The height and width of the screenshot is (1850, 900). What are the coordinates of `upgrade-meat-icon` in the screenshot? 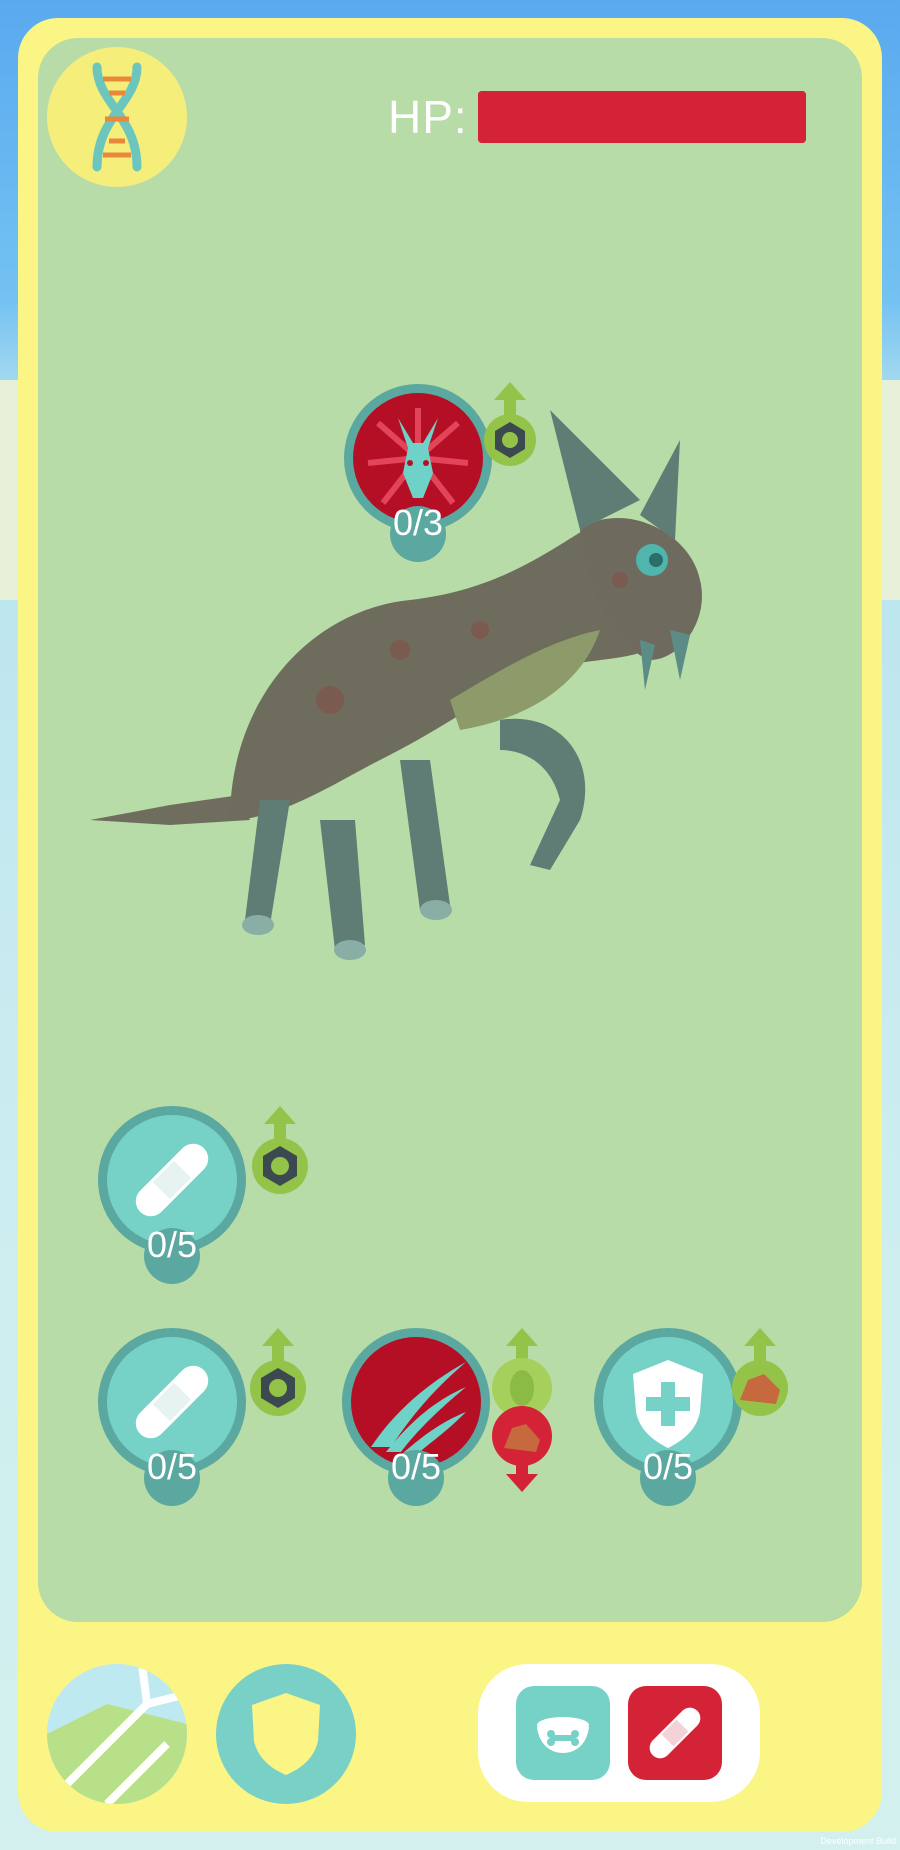 It's located at (760, 1372).